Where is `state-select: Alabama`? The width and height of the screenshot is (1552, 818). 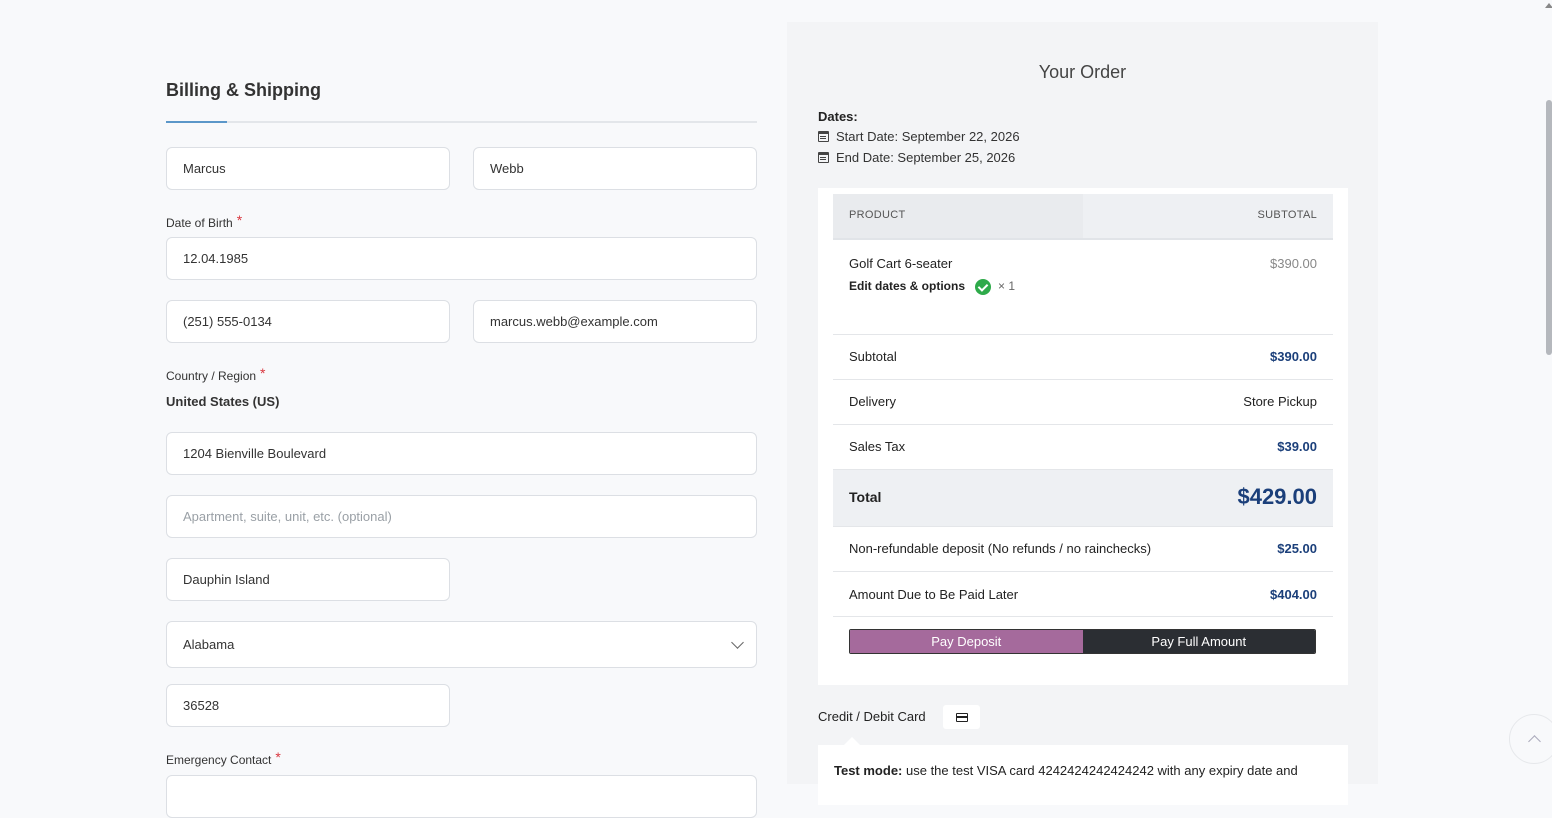 state-select: Alabama is located at coordinates (461, 644).